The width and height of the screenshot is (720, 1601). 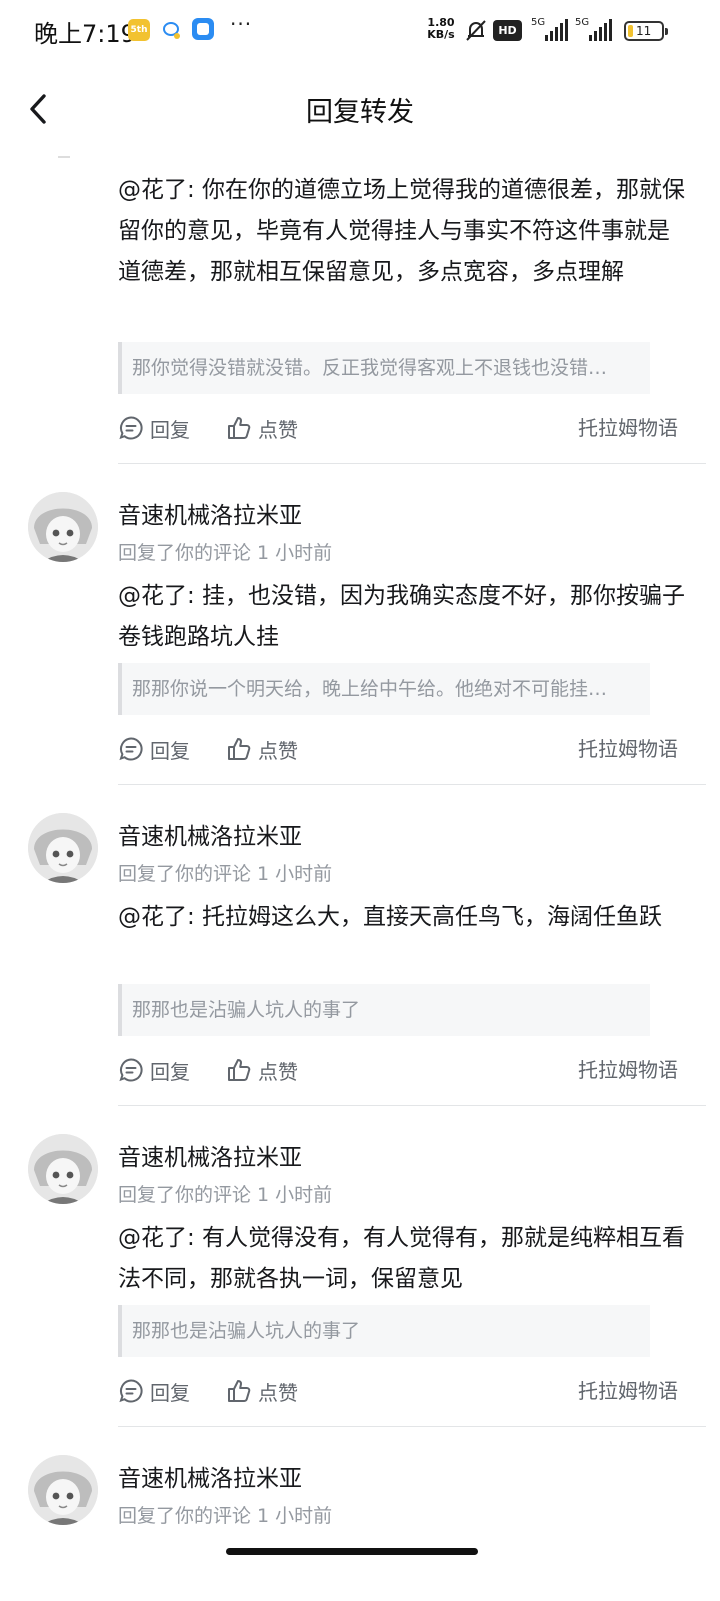 I want to click on mute-bell-icon, so click(x=476, y=30).